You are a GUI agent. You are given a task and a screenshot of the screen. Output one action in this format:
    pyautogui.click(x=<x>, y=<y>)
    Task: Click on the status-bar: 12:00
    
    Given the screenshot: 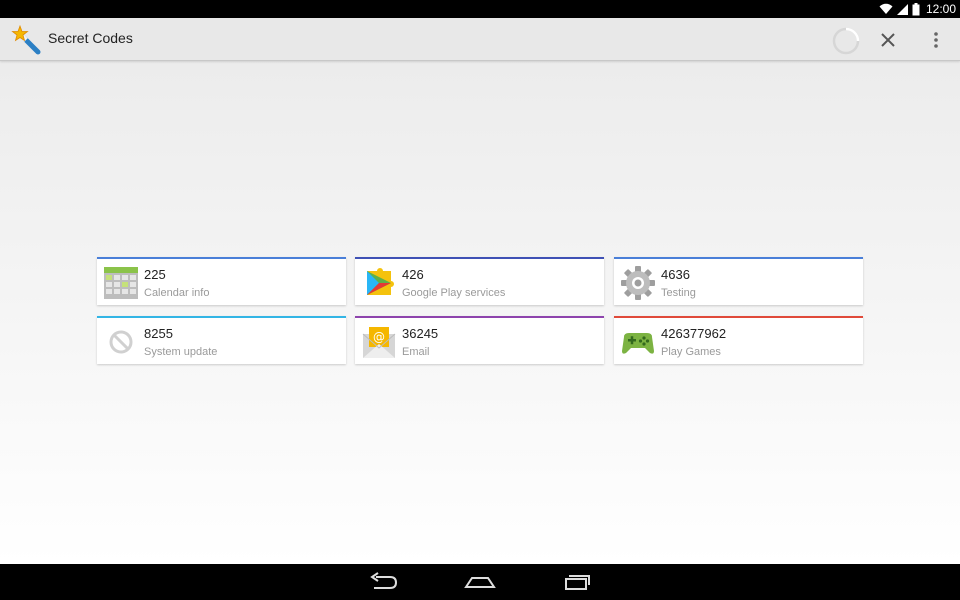 What is the action you would take?
    pyautogui.click(x=480, y=9)
    